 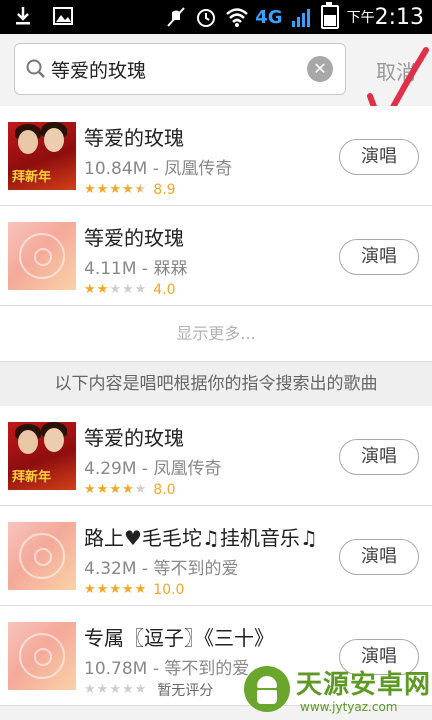 What do you see at coordinates (36, 71) in the screenshot?
I see `search-icon` at bounding box center [36, 71].